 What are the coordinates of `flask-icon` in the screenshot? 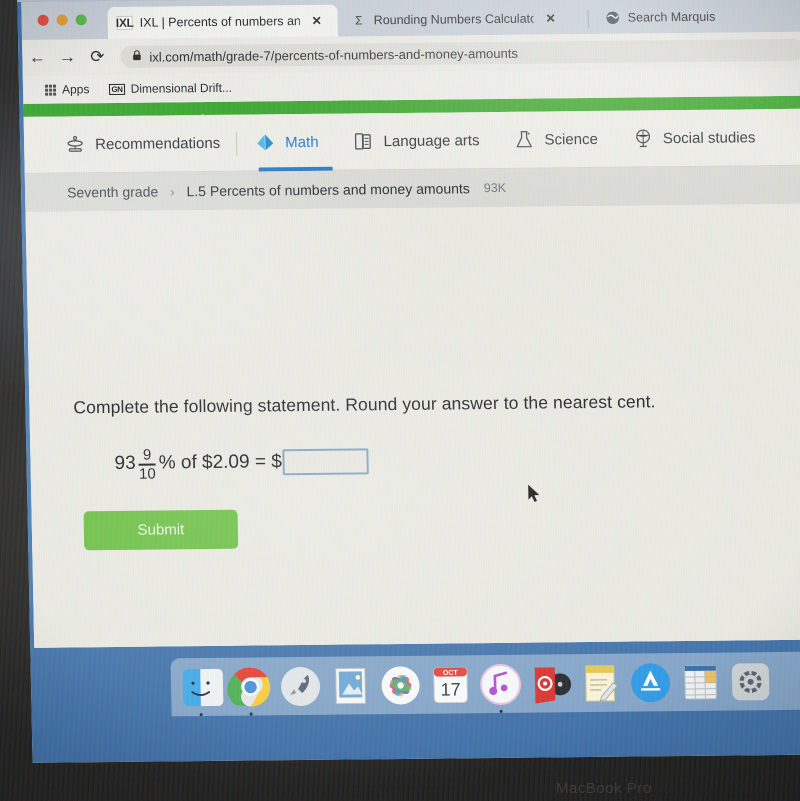 It's located at (524, 140).